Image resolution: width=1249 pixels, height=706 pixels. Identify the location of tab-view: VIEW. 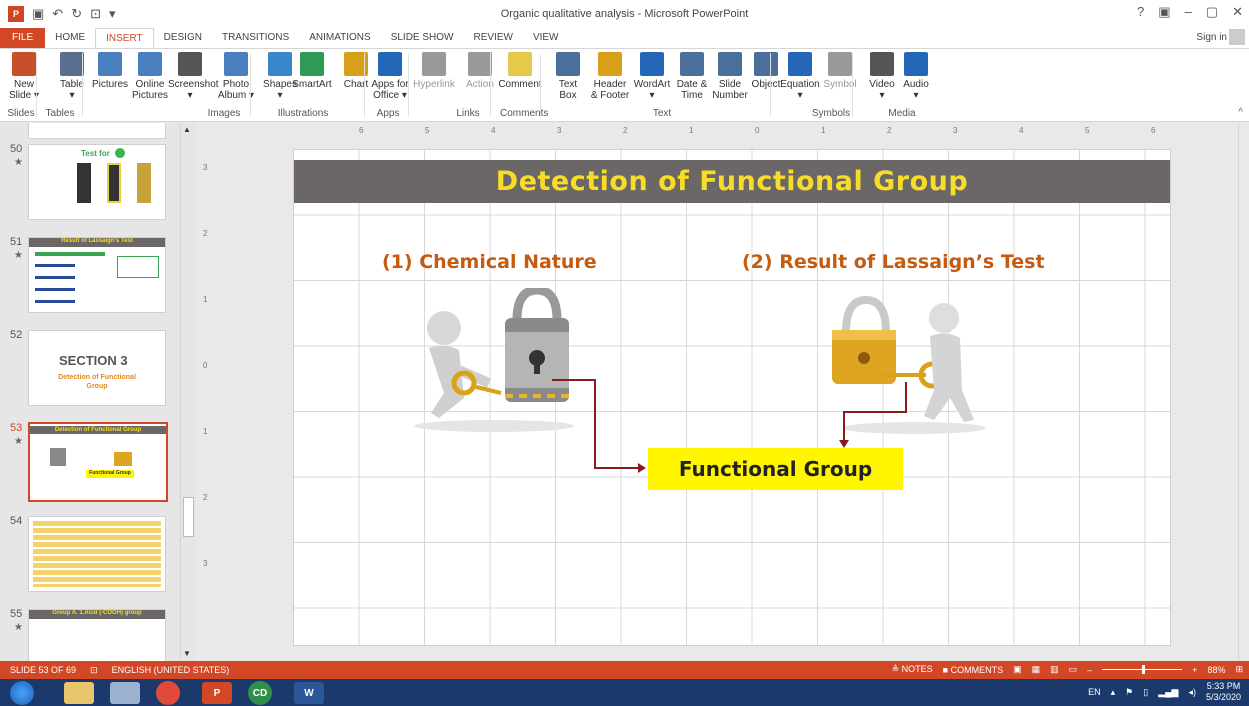
(546, 38).